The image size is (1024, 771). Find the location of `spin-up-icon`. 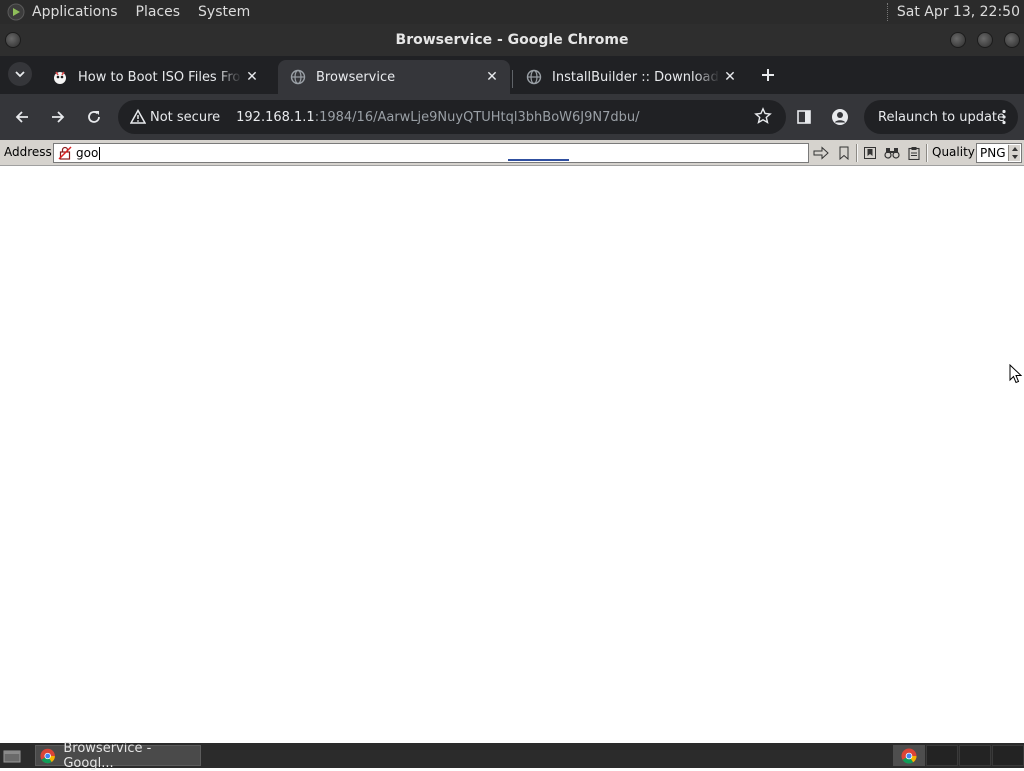

spin-up-icon is located at coordinates (1014, 149).